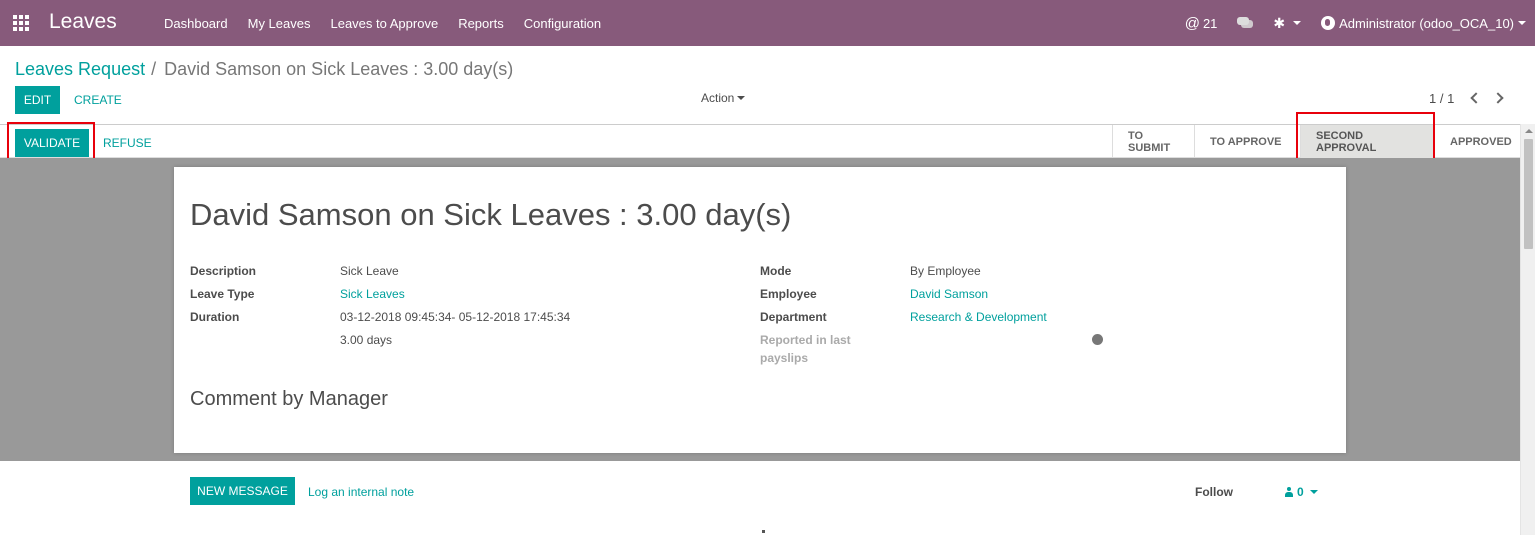 Image resolution: width=1535 pixels, height=535 pixels. I want to click on debug-menu-button: ✱, so click(1287, 23).